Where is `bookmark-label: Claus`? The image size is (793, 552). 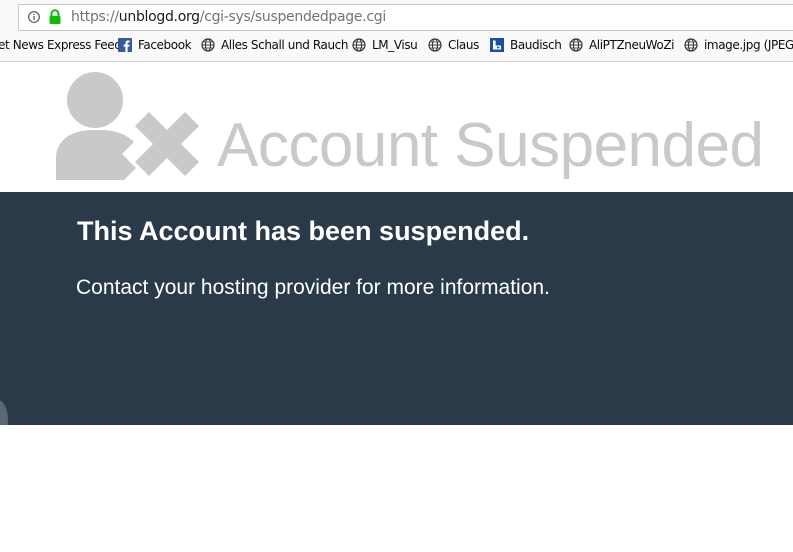 bookmark-label: Claus is located at coordinates (463, 45).